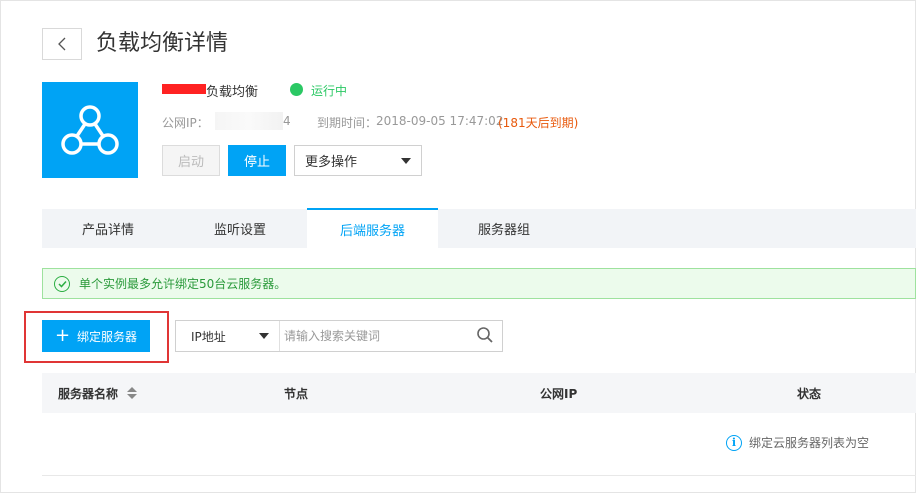  I want to click on column-server-name: 服务器名称, so click(98, 393).